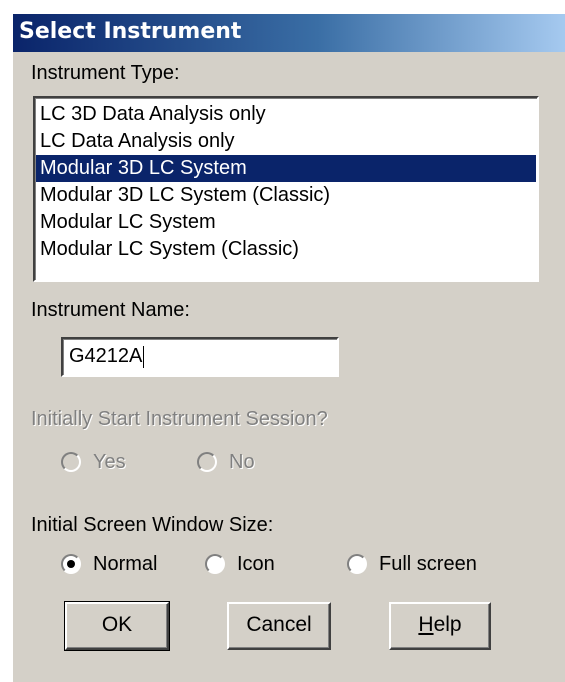 The image size is (565, 682). Describe the element at coordinates (426, 624) in the screenshot. I see `help-button-mnemonic: H` at that location.